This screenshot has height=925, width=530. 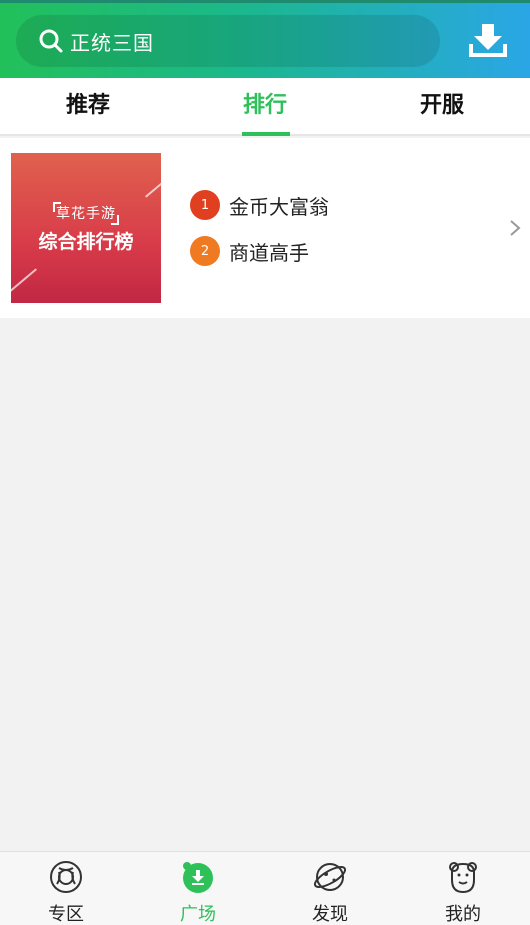 I want to click on rank-badge: 1, so click(x=205, y=205).